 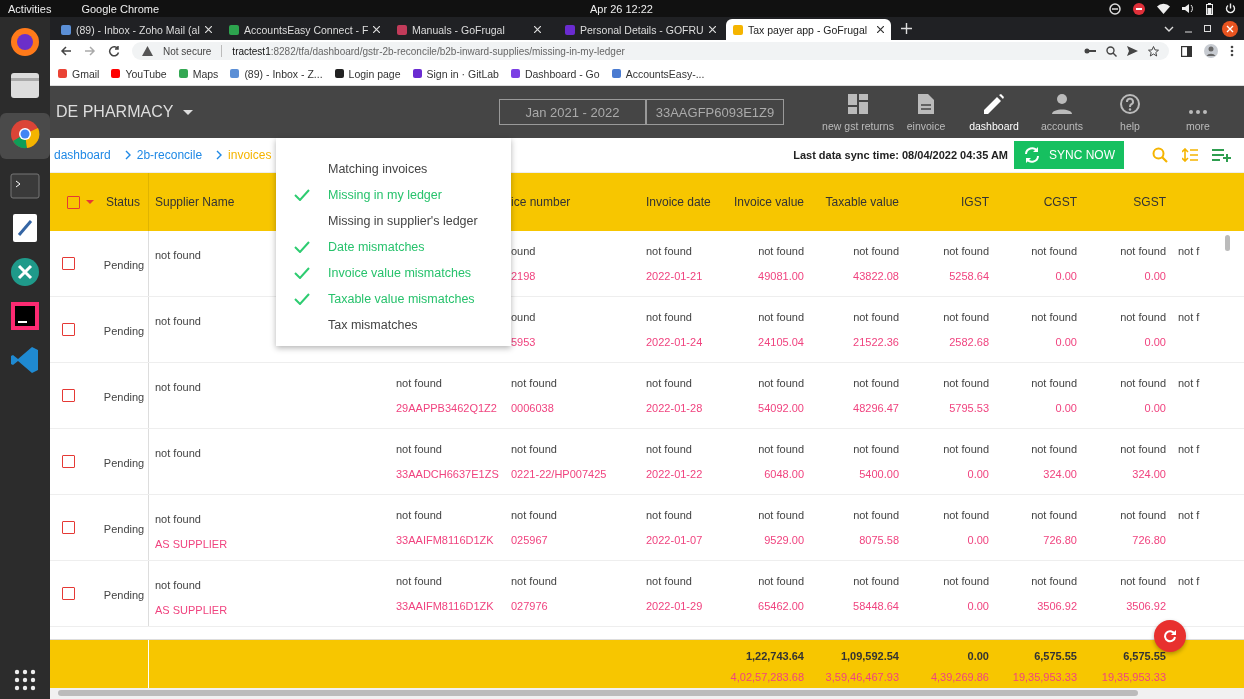 I want to click on table-cell: 54092.00, so click(x=781, y=408).